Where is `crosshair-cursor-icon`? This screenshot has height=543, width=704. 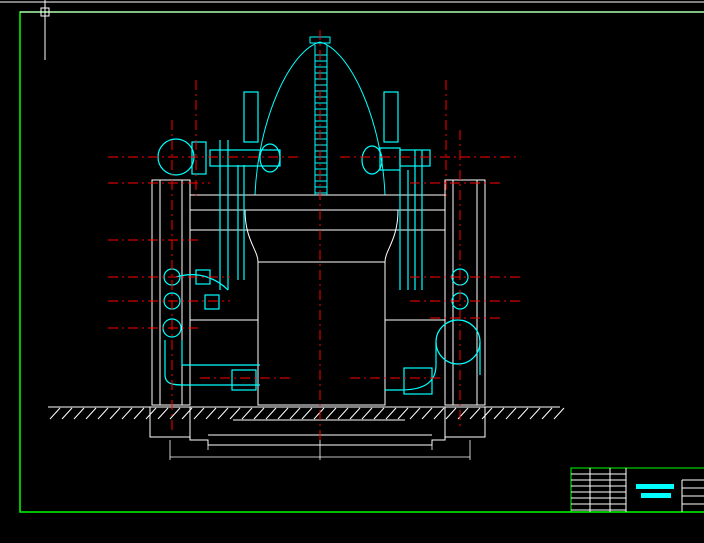 crosshair-cursor-icon is located at coordinates (47, 30).